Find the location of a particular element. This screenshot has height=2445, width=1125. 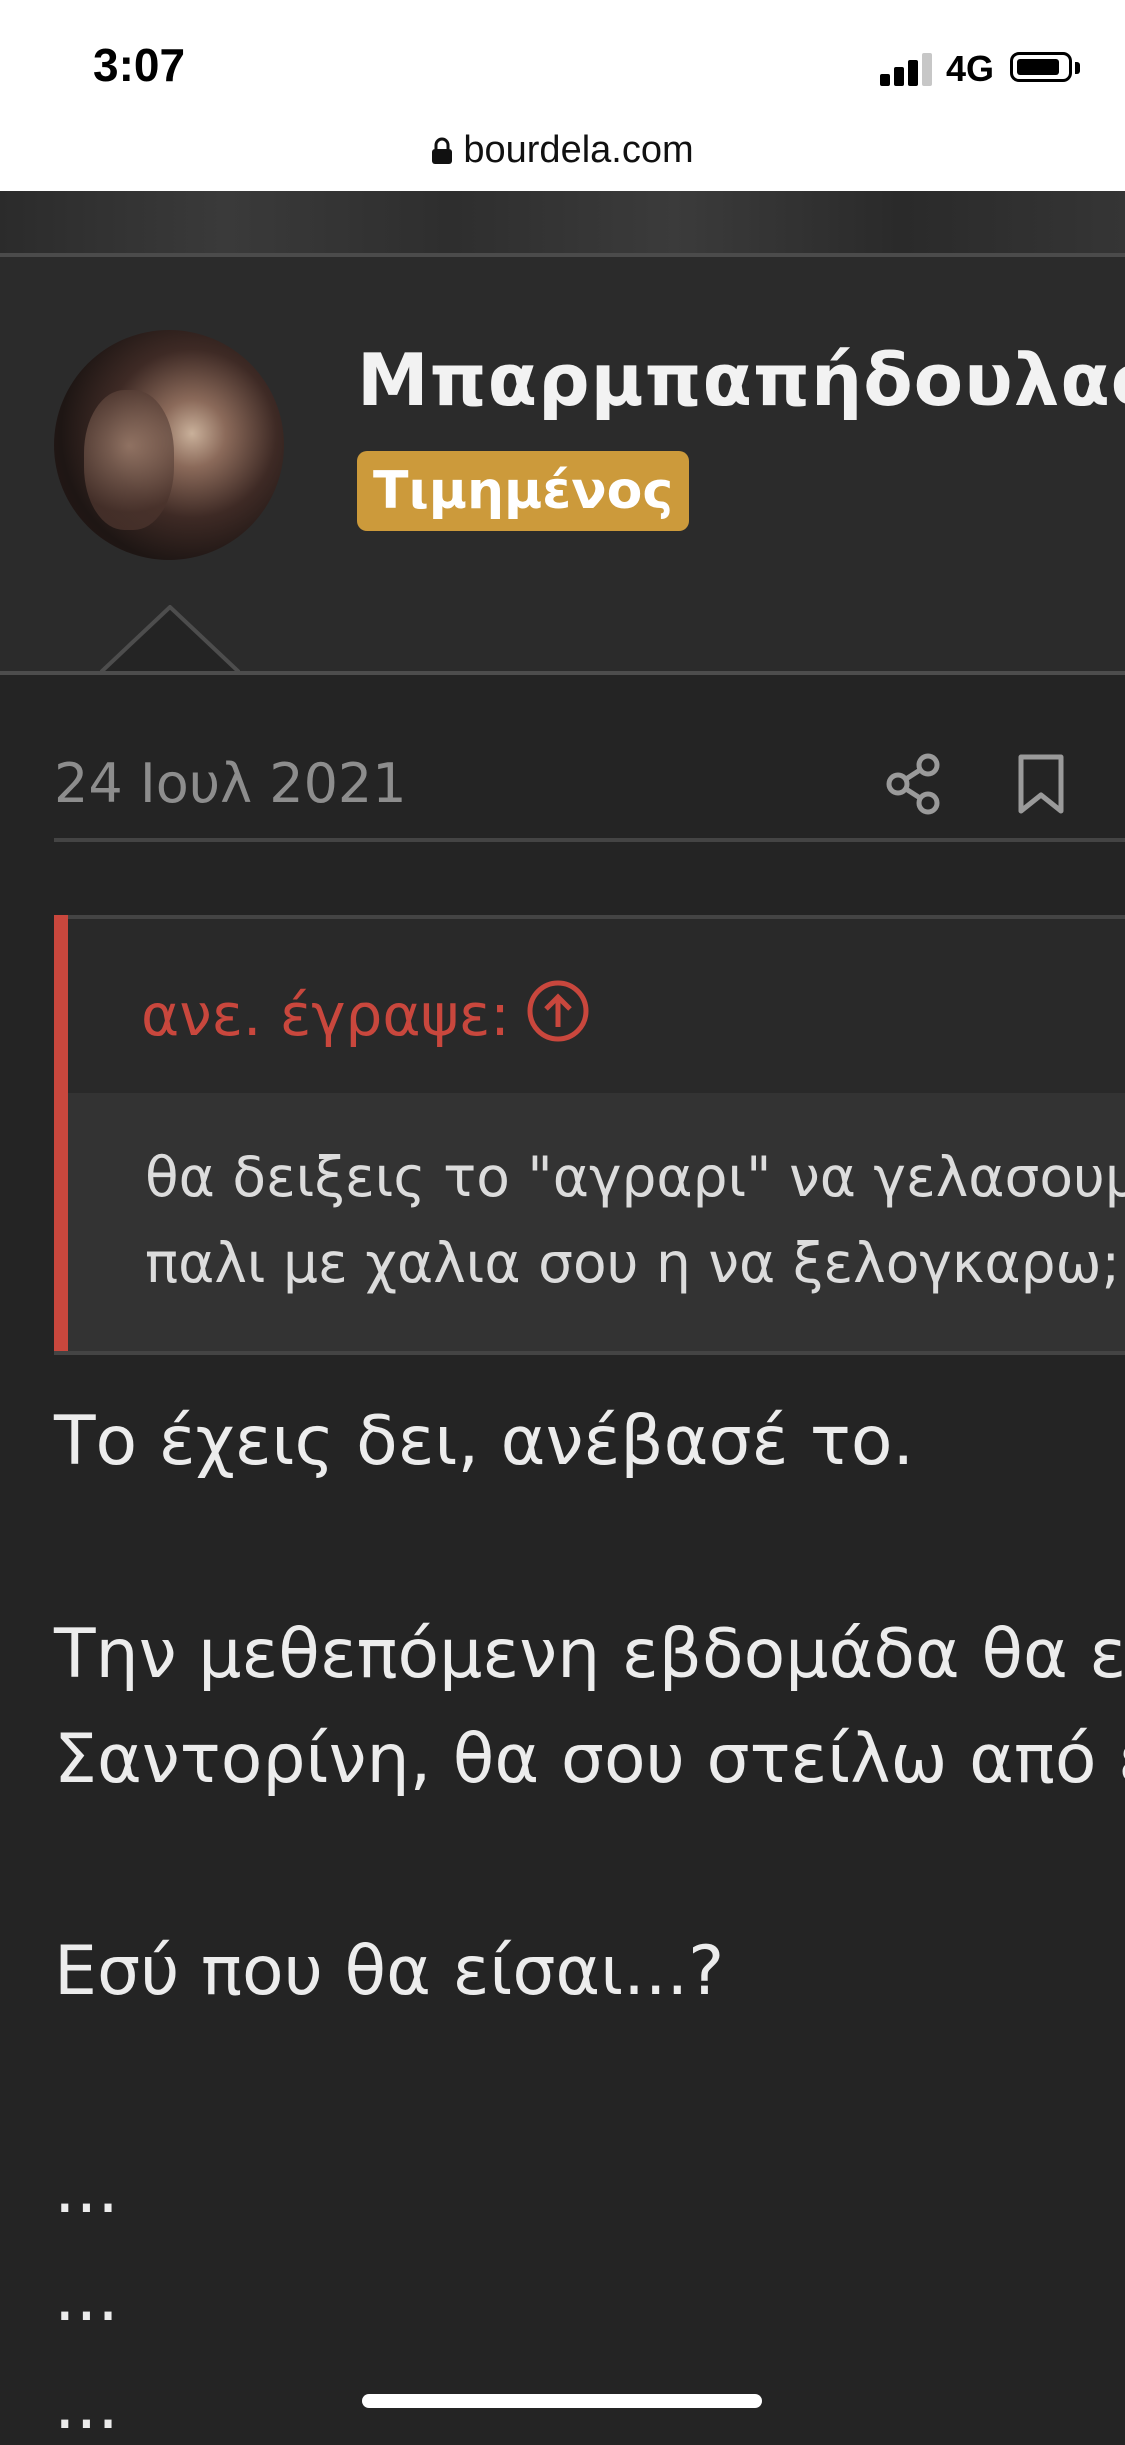

network-type: 4G is located at coordinates (970, 68).